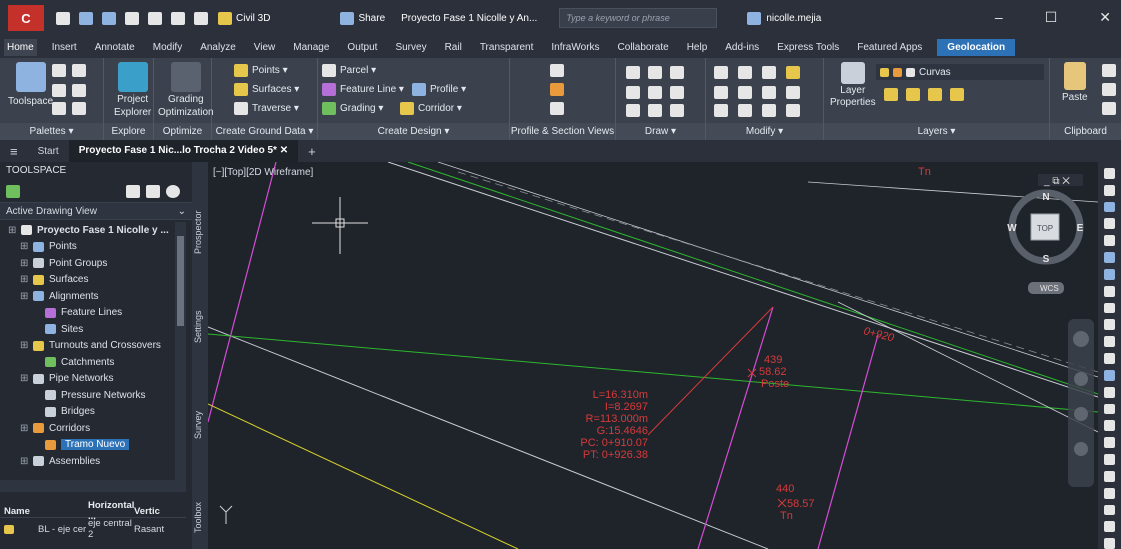 The width and height of the screenshot is (1121, 549). I want to click on ribbon-tab-geolocation: Geolocation, so click(976, 47).